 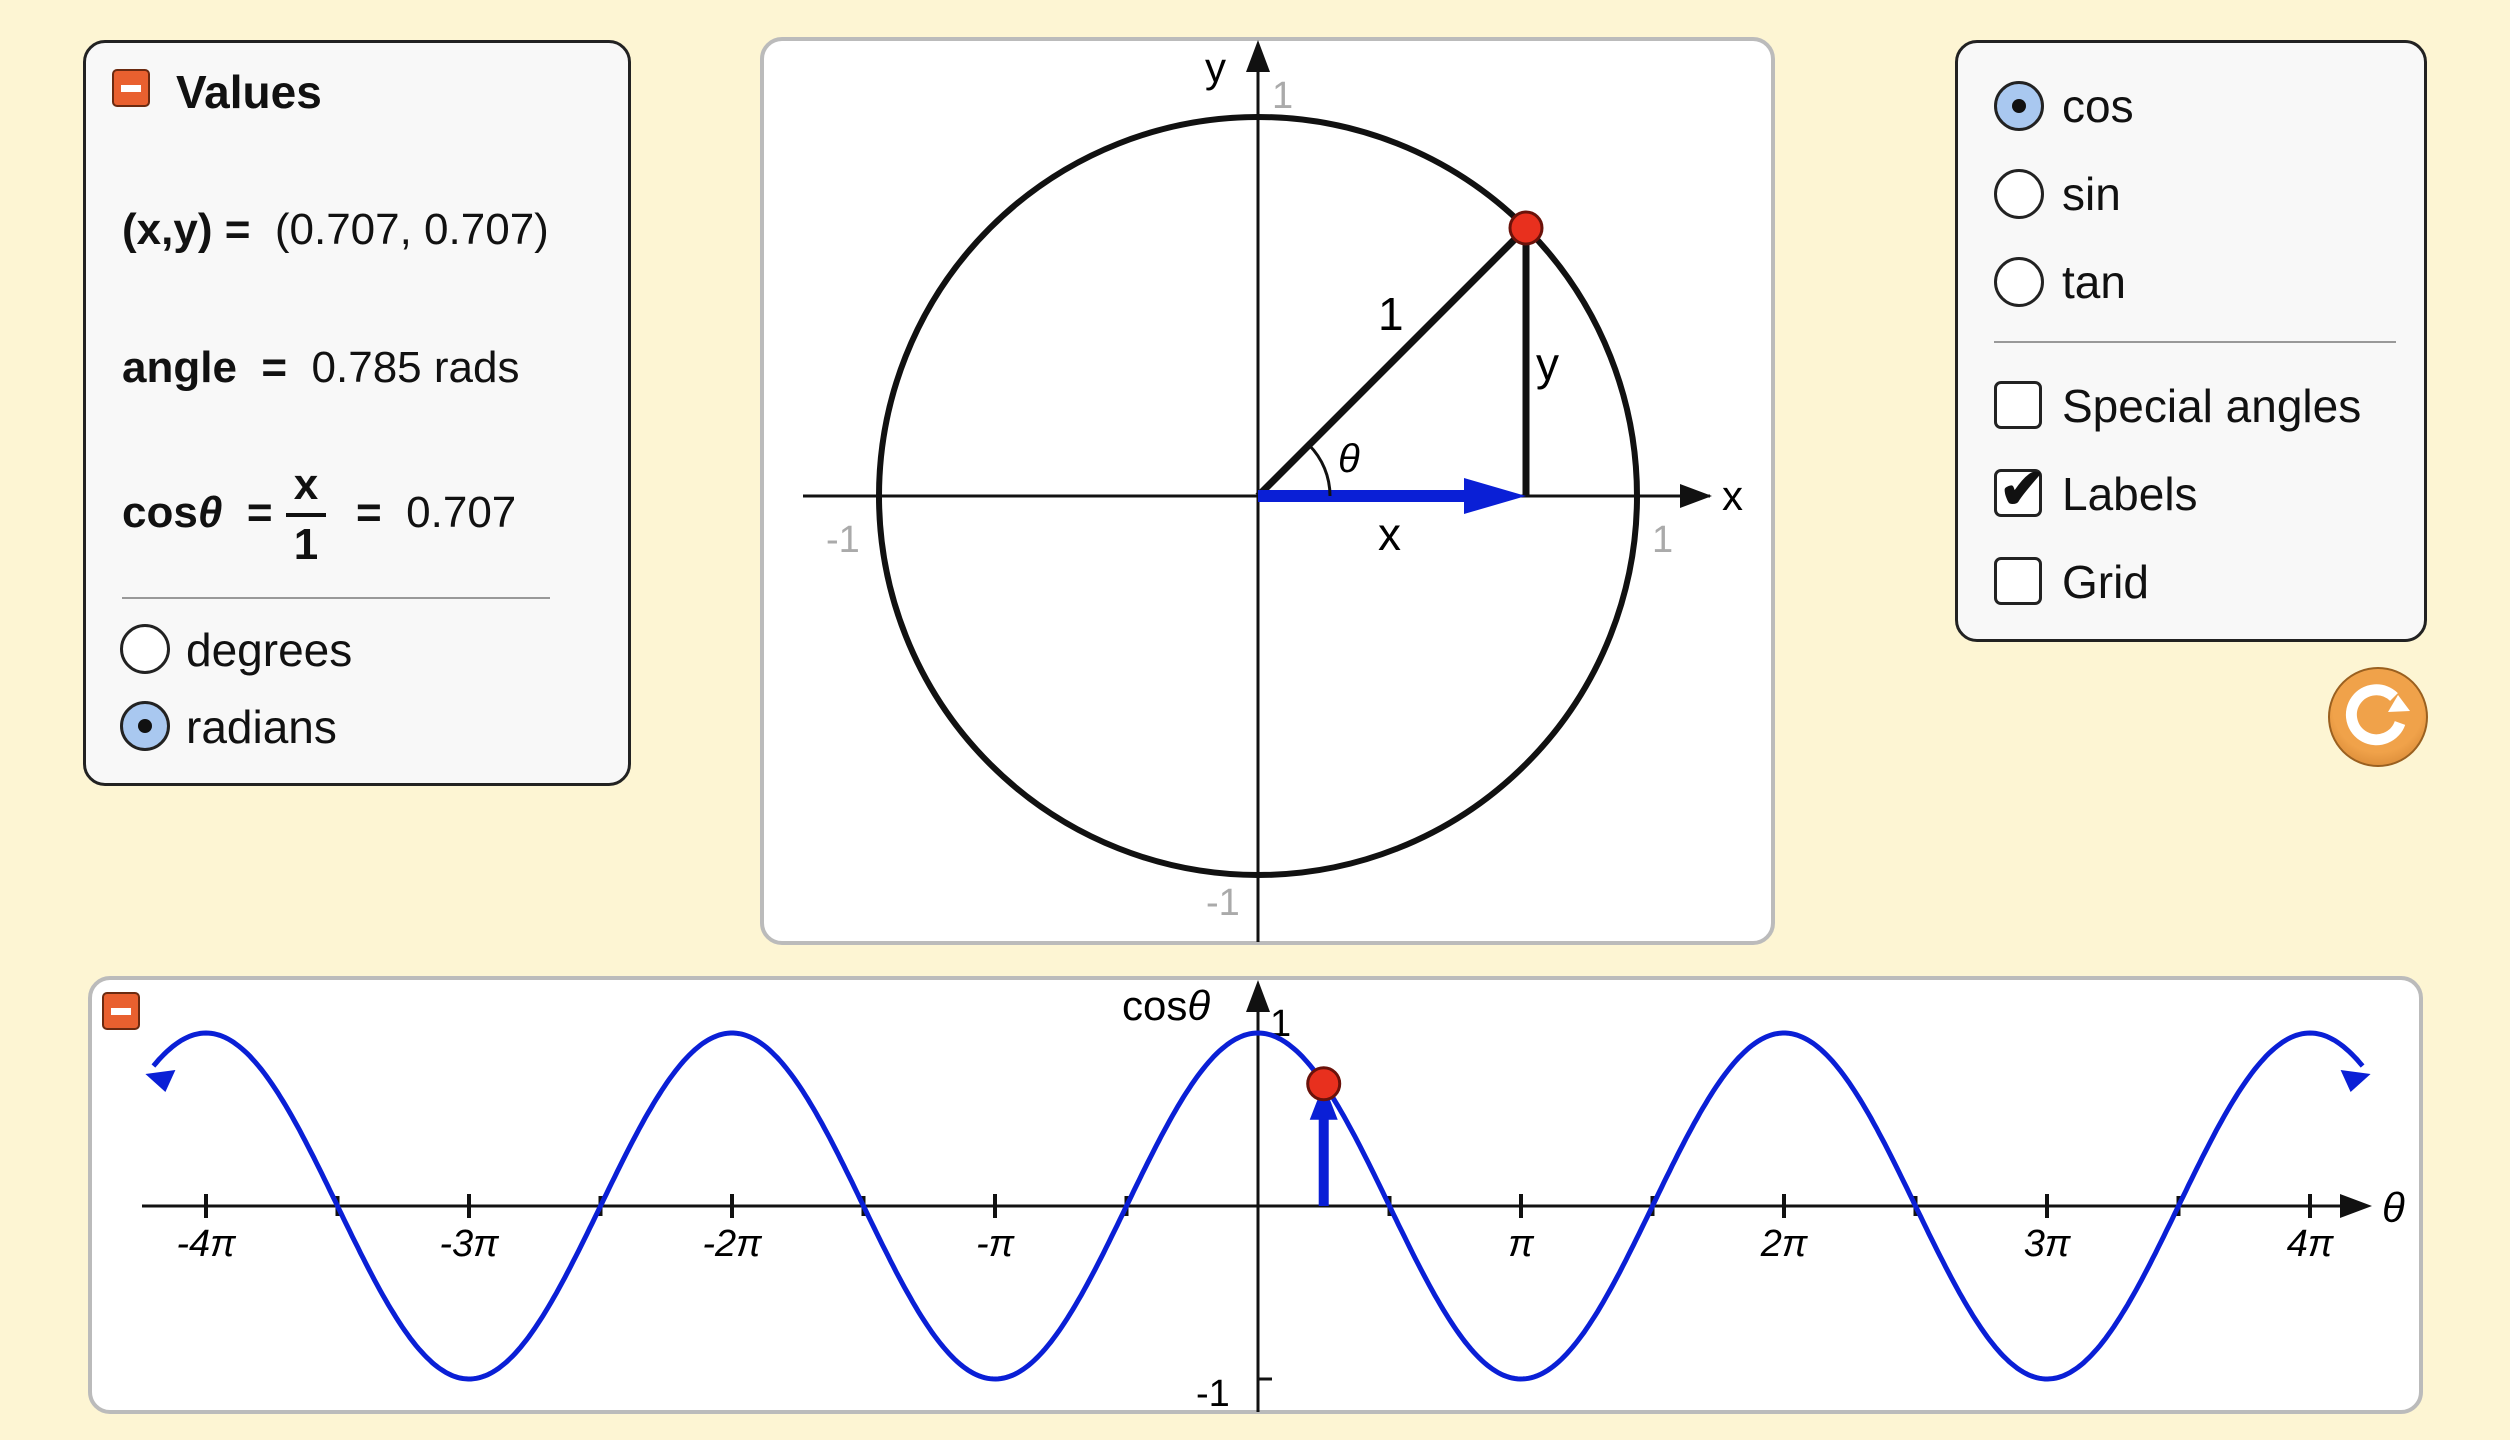 I want to click on theta-axis-label: θ, so click(x=2393, y=1207).